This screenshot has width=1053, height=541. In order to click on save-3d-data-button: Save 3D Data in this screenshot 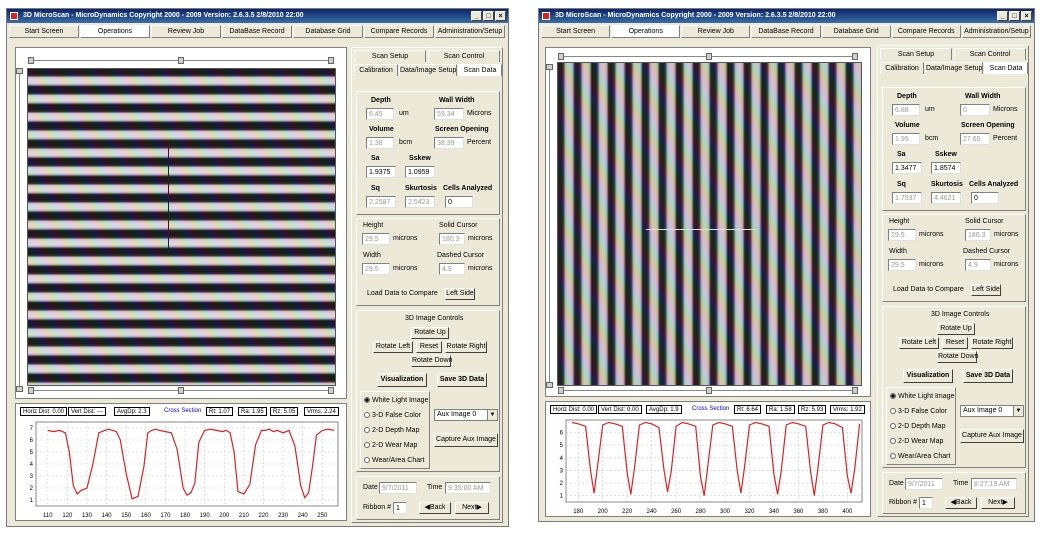, I will do `click(462, 380)`.